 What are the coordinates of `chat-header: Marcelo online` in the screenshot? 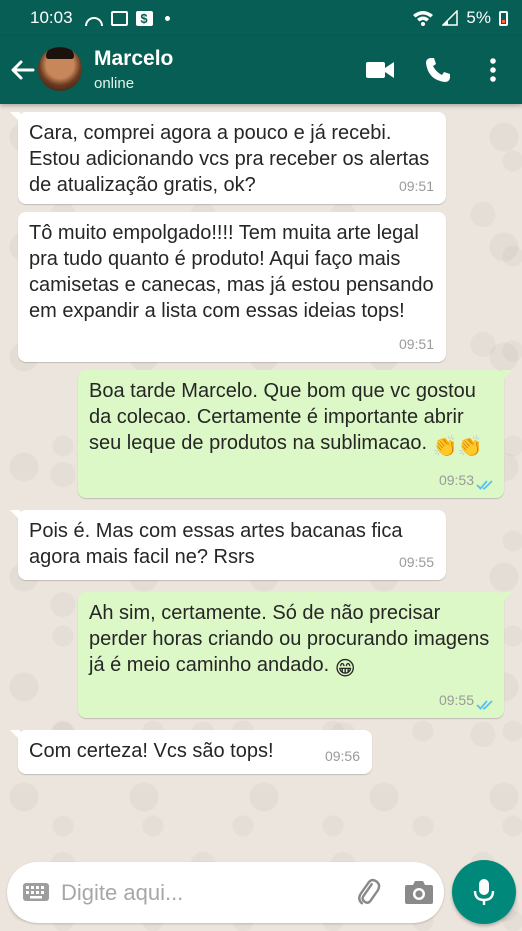 It's located at (261, 70).